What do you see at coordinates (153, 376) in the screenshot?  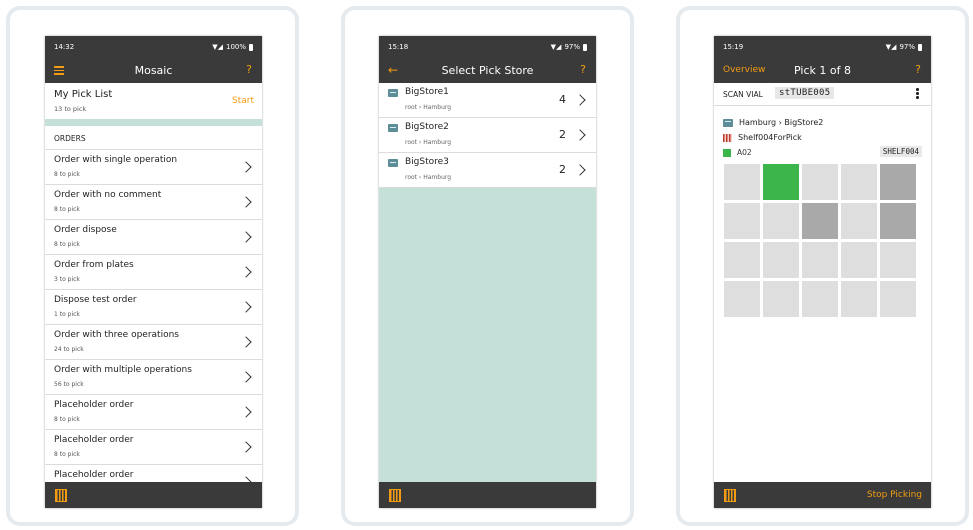 I see `order-row: Order with multiple operations 56 to pick` at bounding box center [153, 376].